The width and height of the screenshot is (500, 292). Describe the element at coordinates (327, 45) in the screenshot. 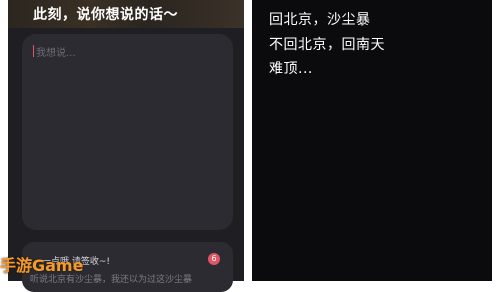

I see `message-line-2: 不回北京，回南天` at that location.